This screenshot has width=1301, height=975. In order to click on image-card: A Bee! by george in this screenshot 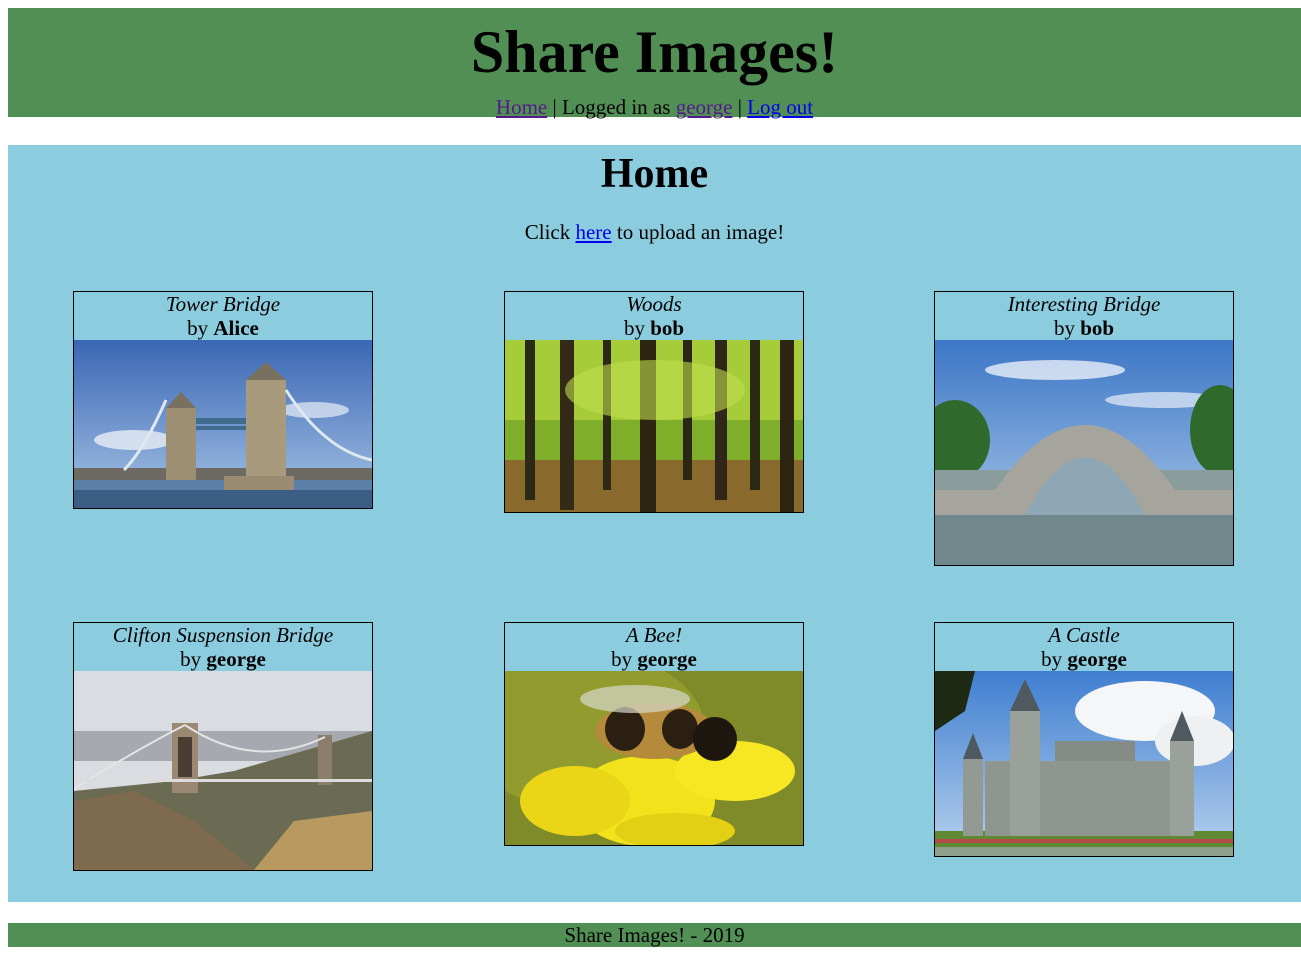, I will do `click(654, 734)`.